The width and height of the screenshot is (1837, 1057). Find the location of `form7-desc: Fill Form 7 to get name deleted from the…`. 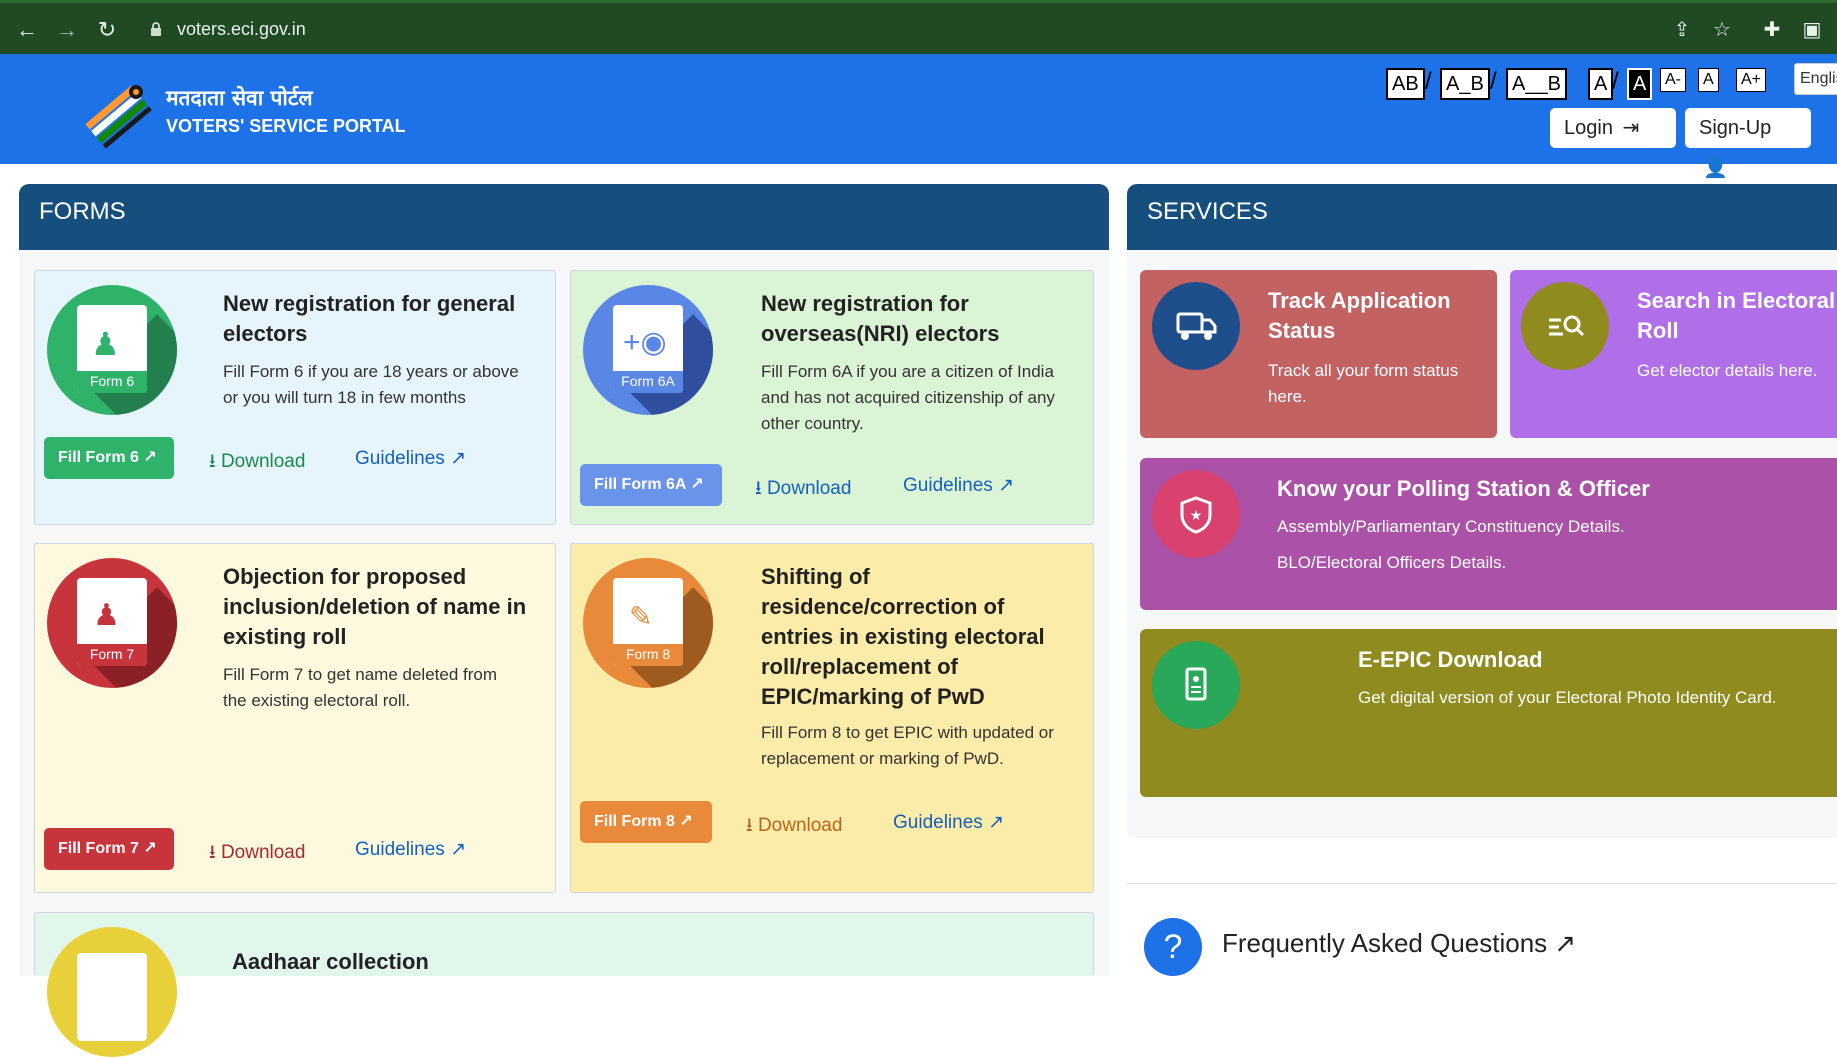

form7-desc: Fill Form 7 to get name deleted from the… is located at coordinates (360, 687).